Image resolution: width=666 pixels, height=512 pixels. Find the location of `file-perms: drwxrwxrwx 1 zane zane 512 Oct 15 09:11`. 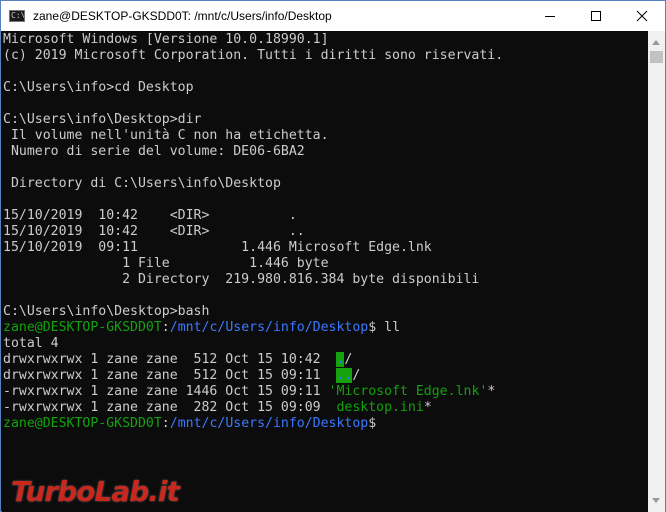

file-perms: drwxrwxrwx 1 zane zane 512 Oct 15 09:11 is located at coordinates (170, 375).